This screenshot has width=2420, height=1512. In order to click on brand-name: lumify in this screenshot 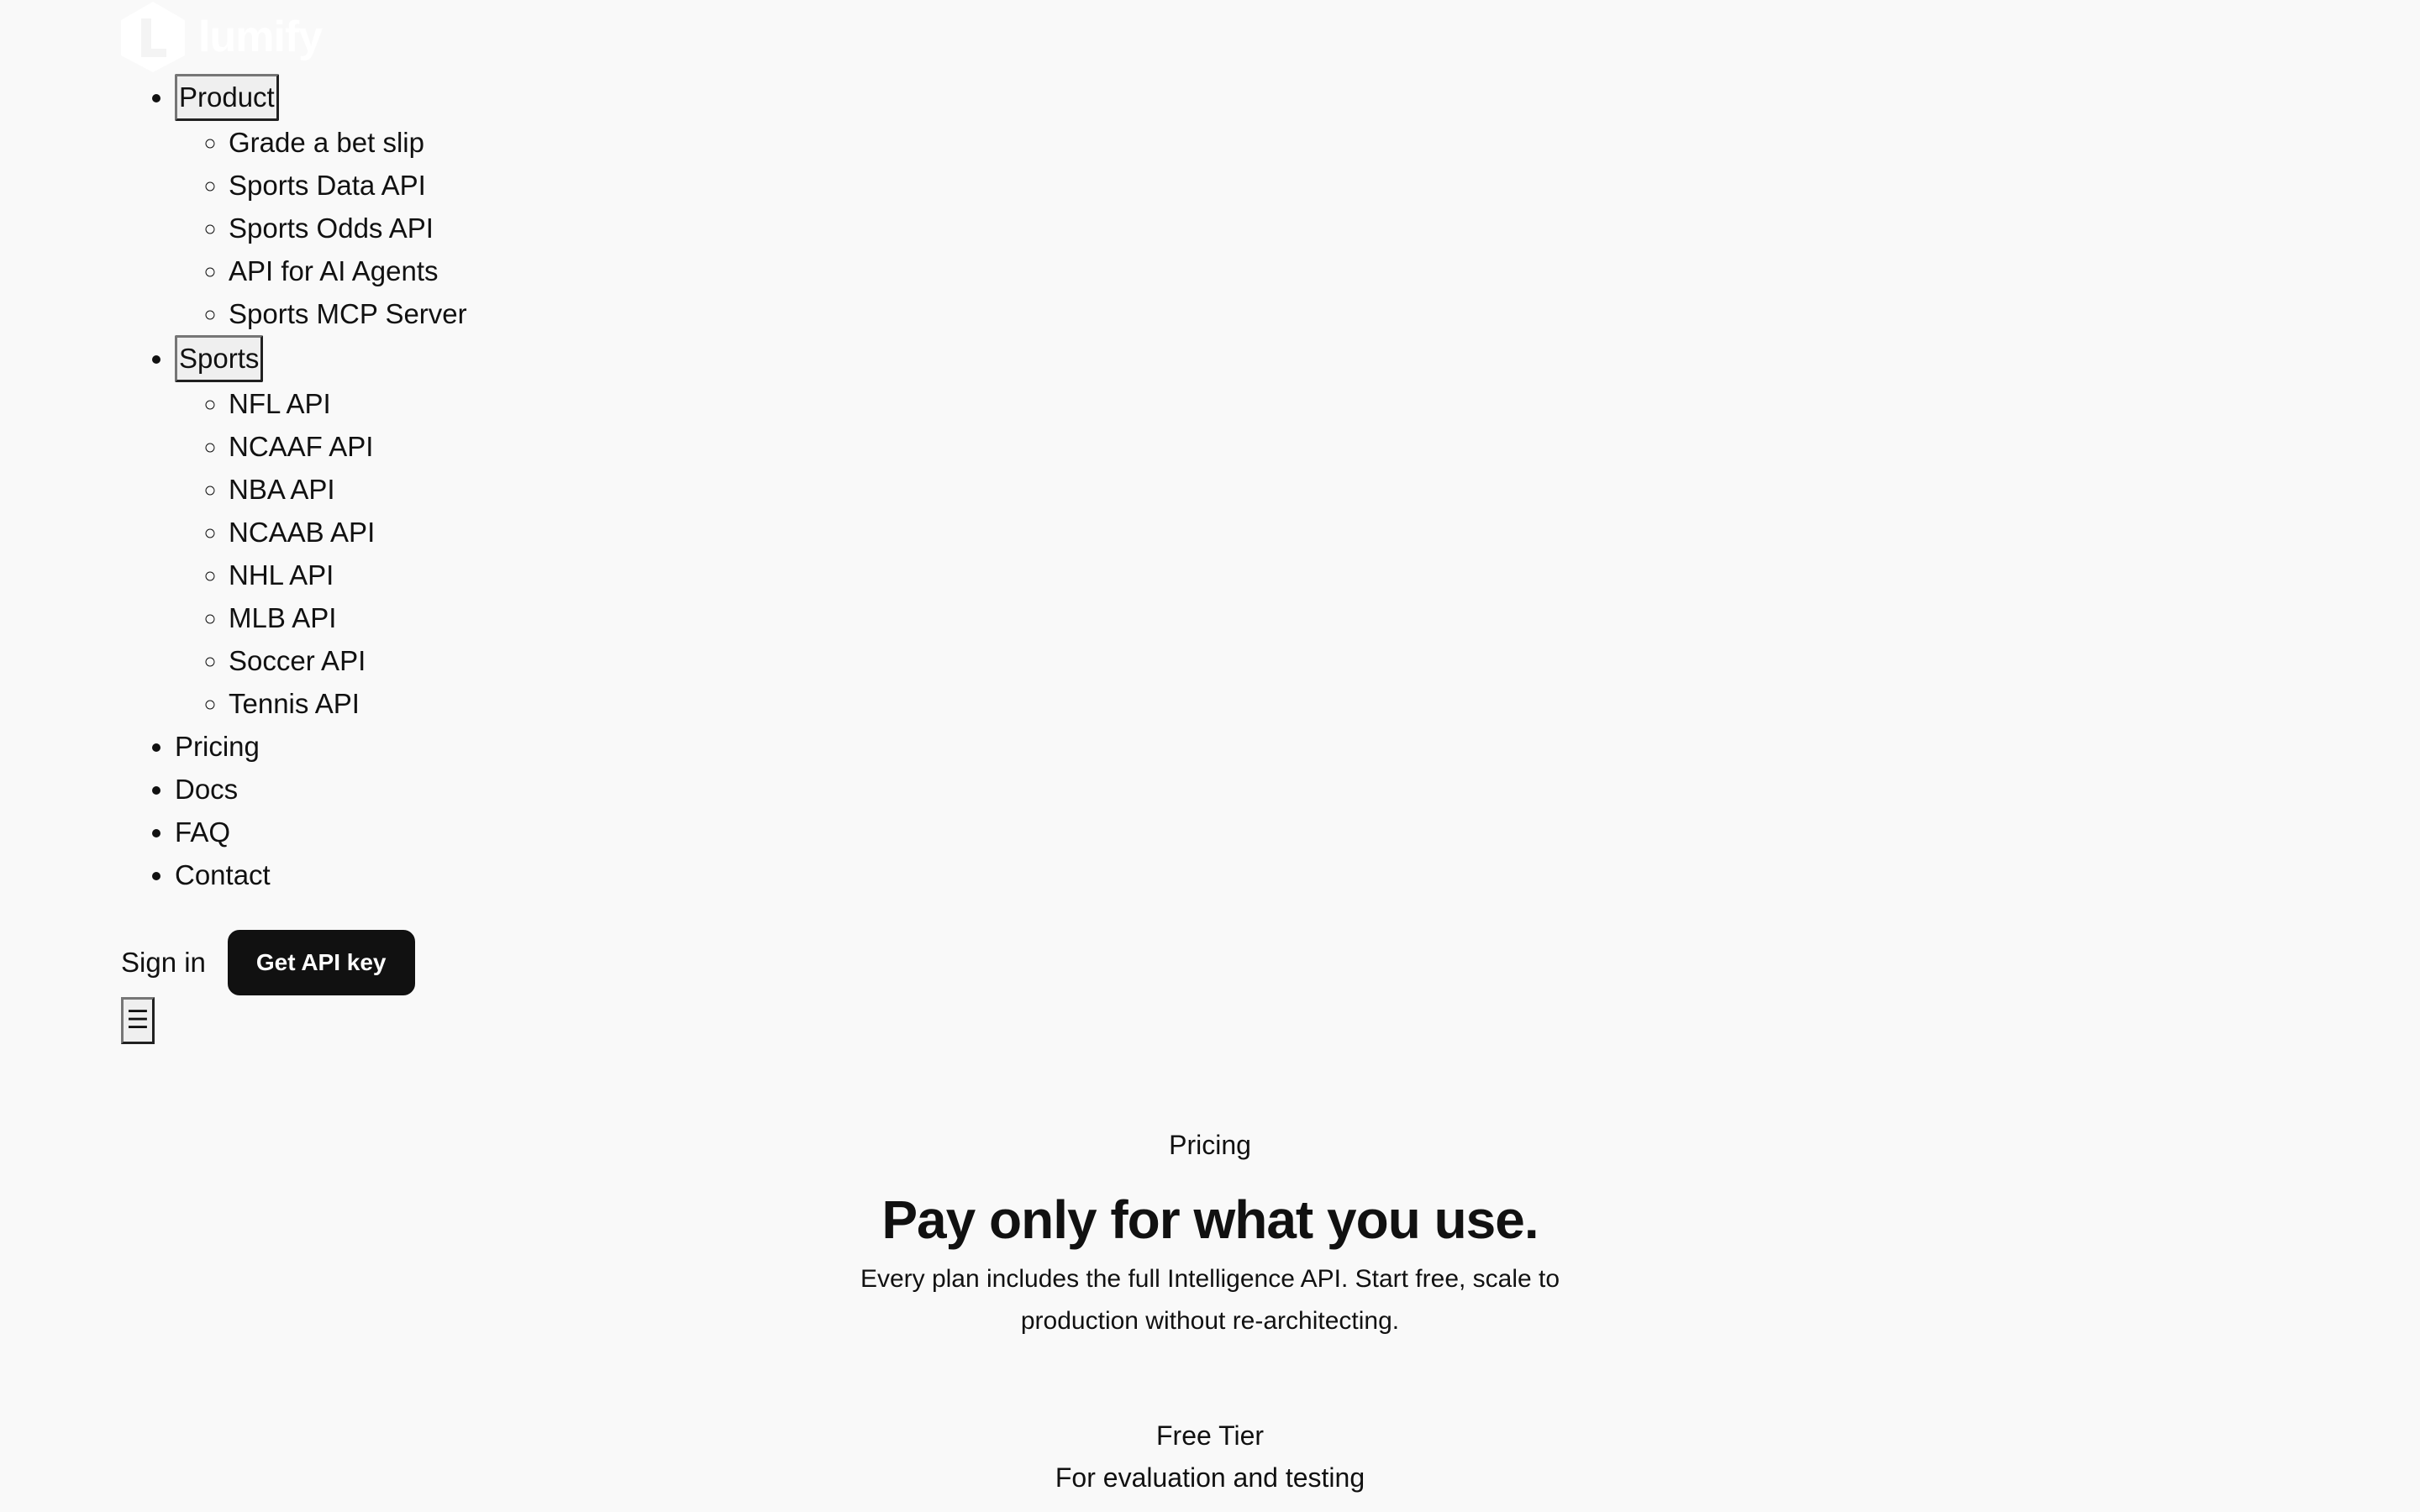, I will do `click(261, 37)`.